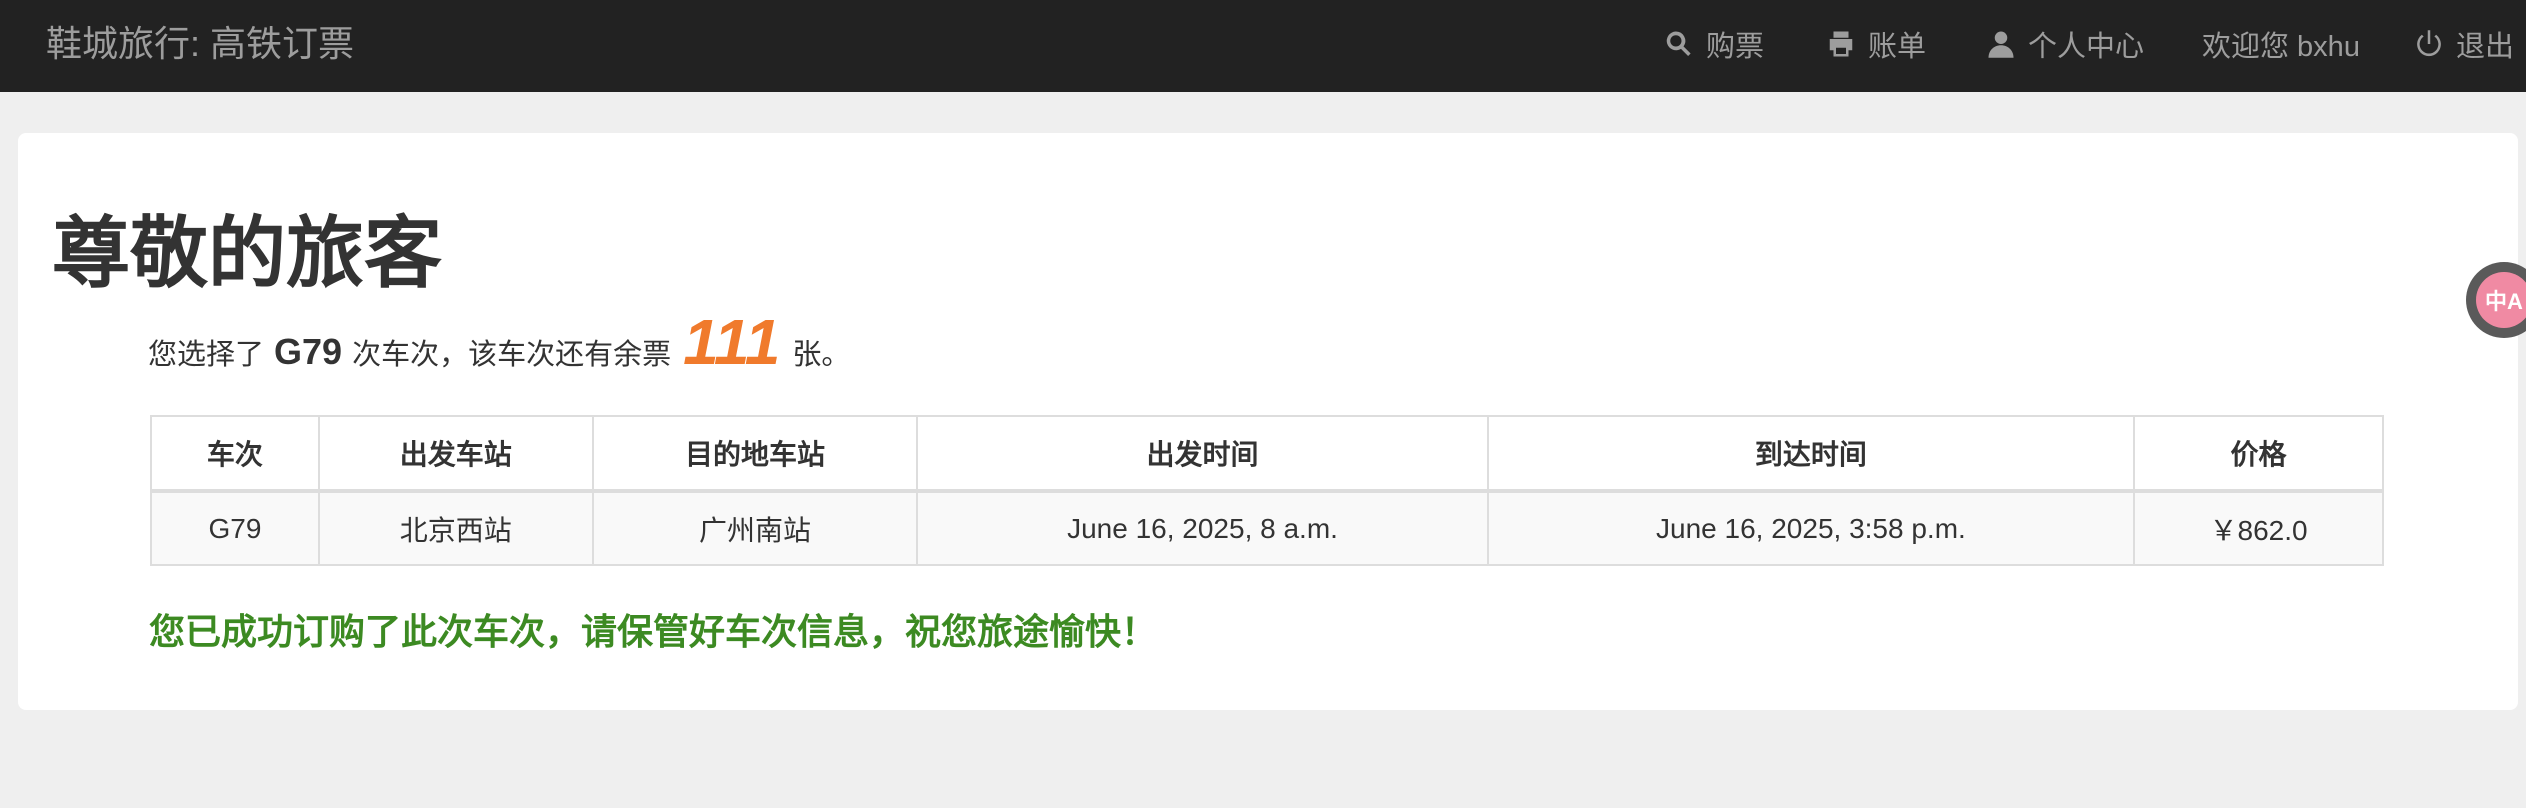 This screenshot has width=2526, height=808. Describe the element at coordinates (732, 342) in the screenshot. I see `remaining-tickets-count: 111` at that location.